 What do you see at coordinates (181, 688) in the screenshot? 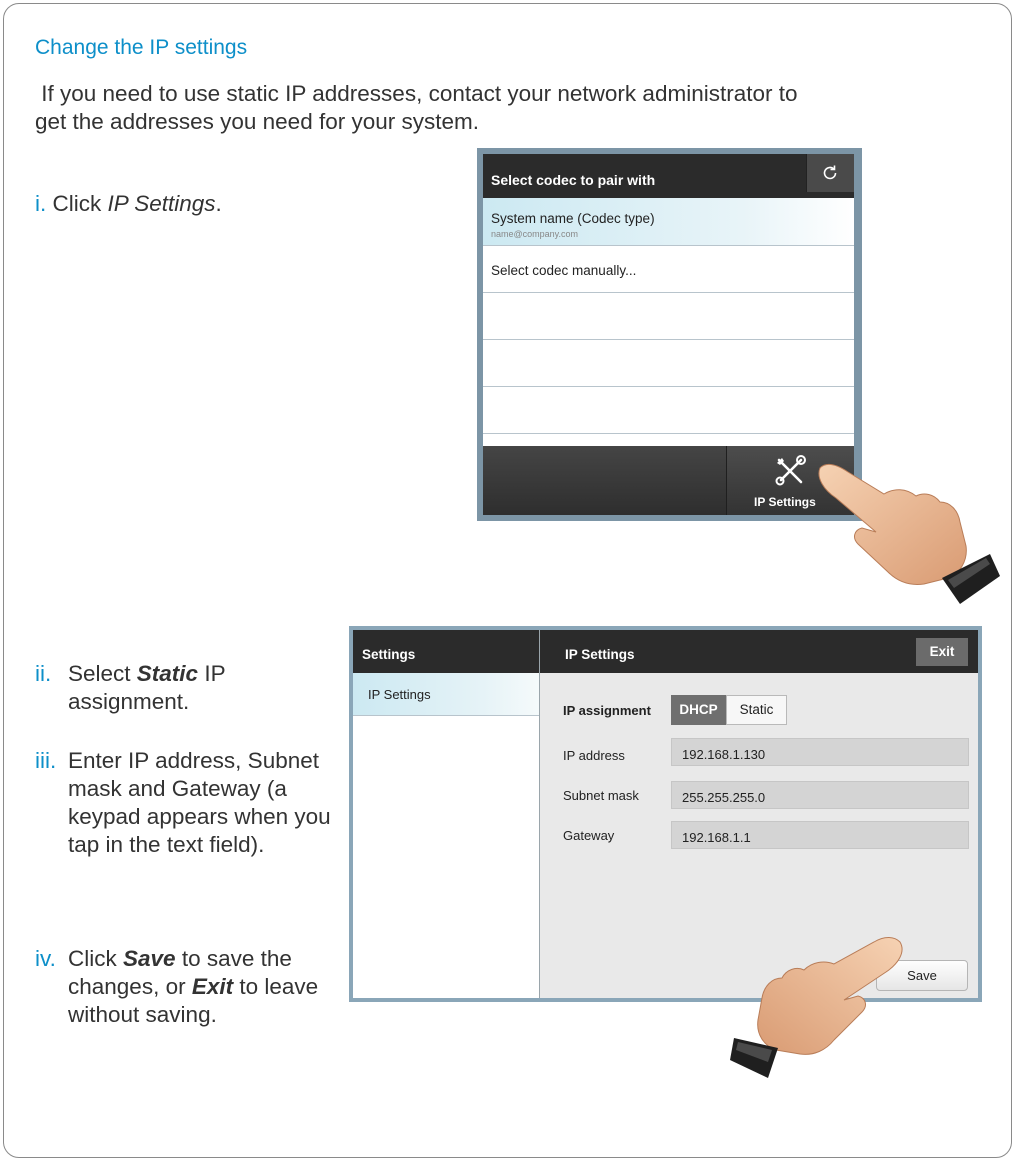
I see `step-ii: ii. Select Static IP assignment.` at bounding box center [181, 688].